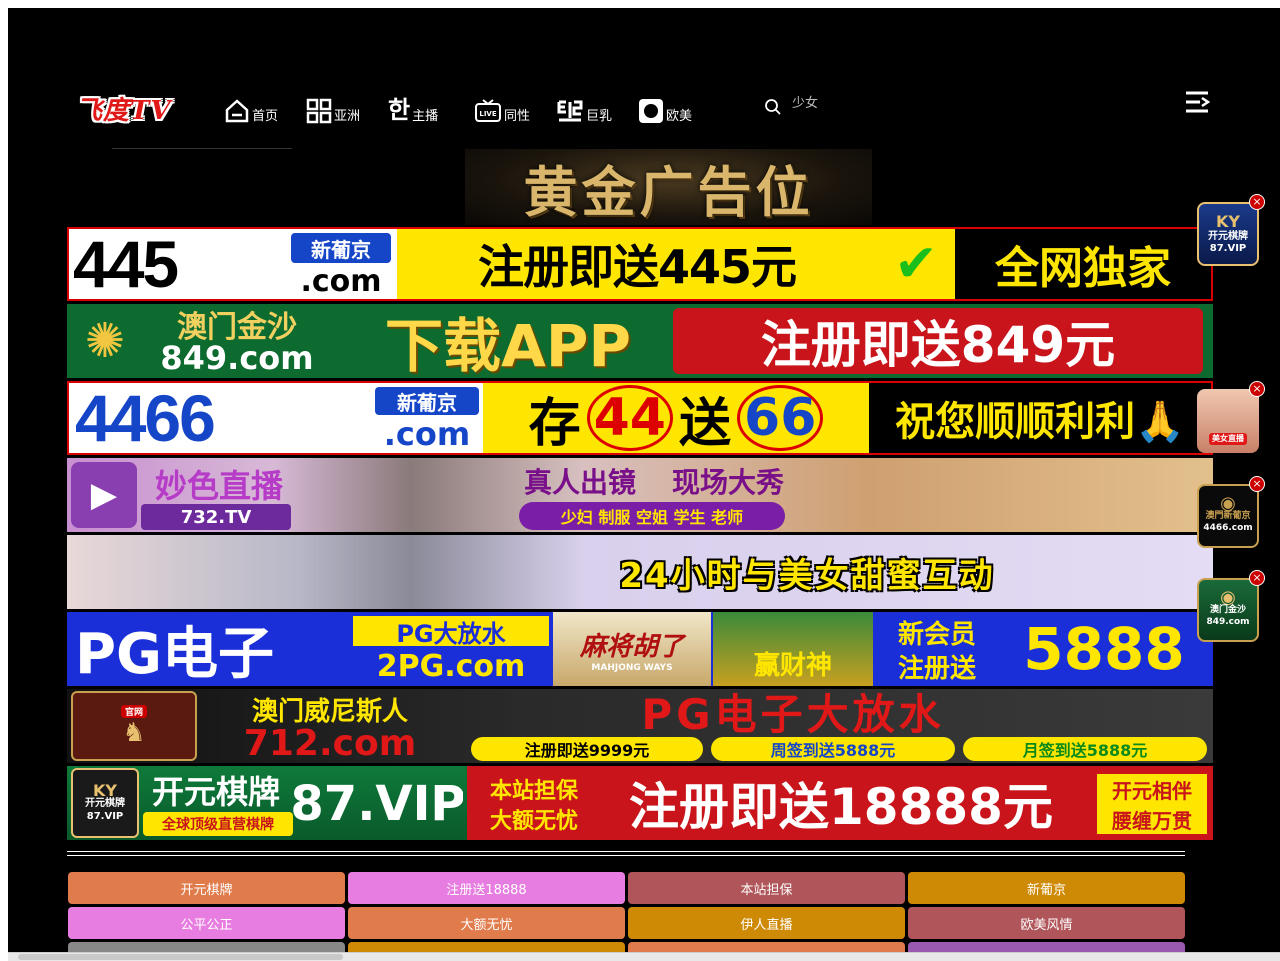 Image resolution: width=1280 pixels, height=961 pixels. Describe the element at coordinates (1228, 236) in the screenshot. I see `float-ad-text: 开元棋牌` at that location.